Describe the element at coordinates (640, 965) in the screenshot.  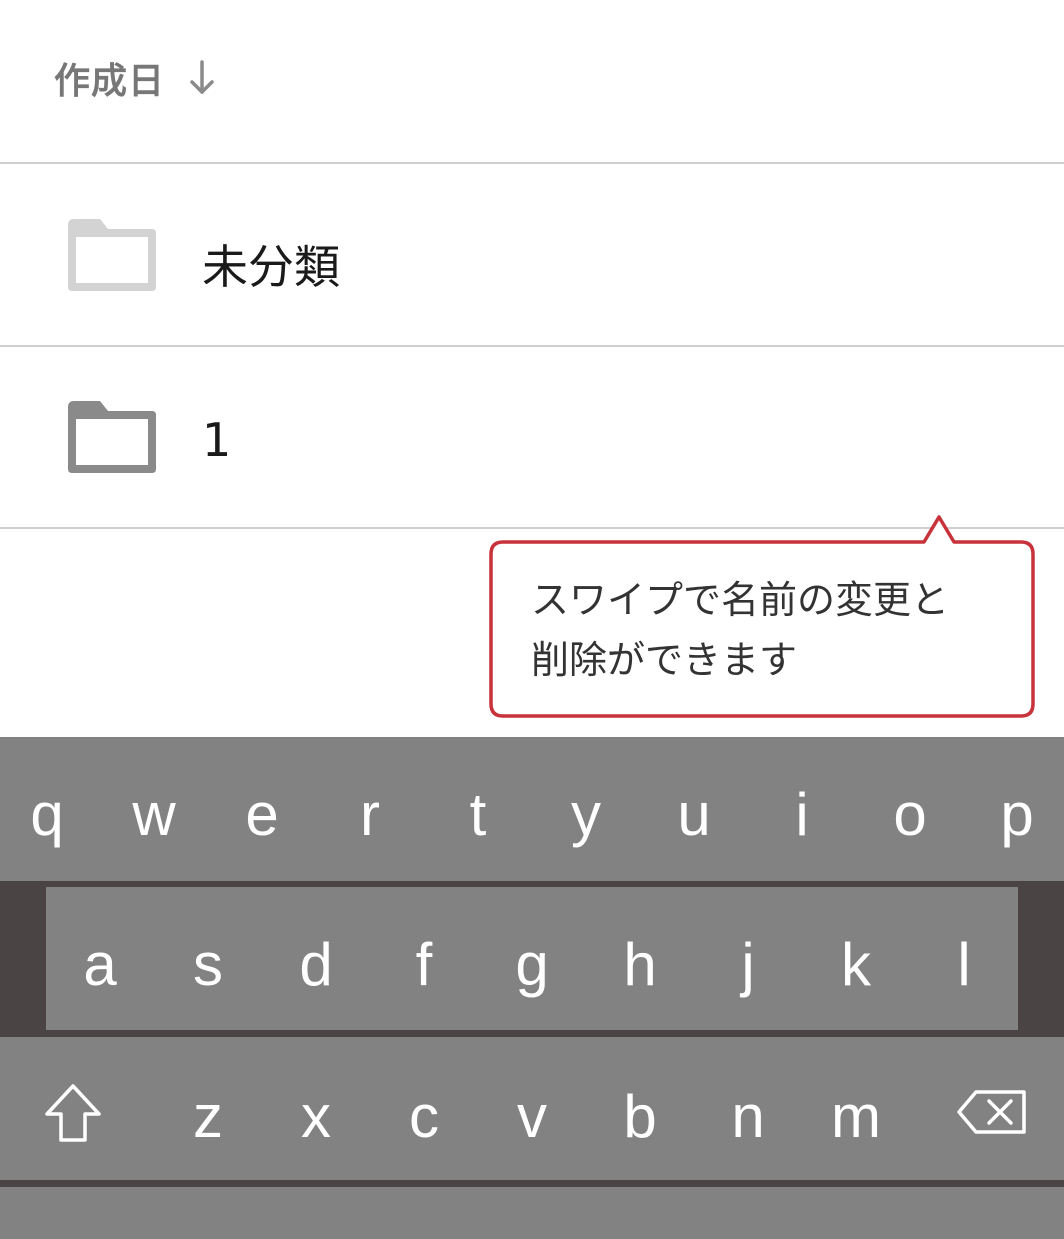
I see `key-h: h` at that location.